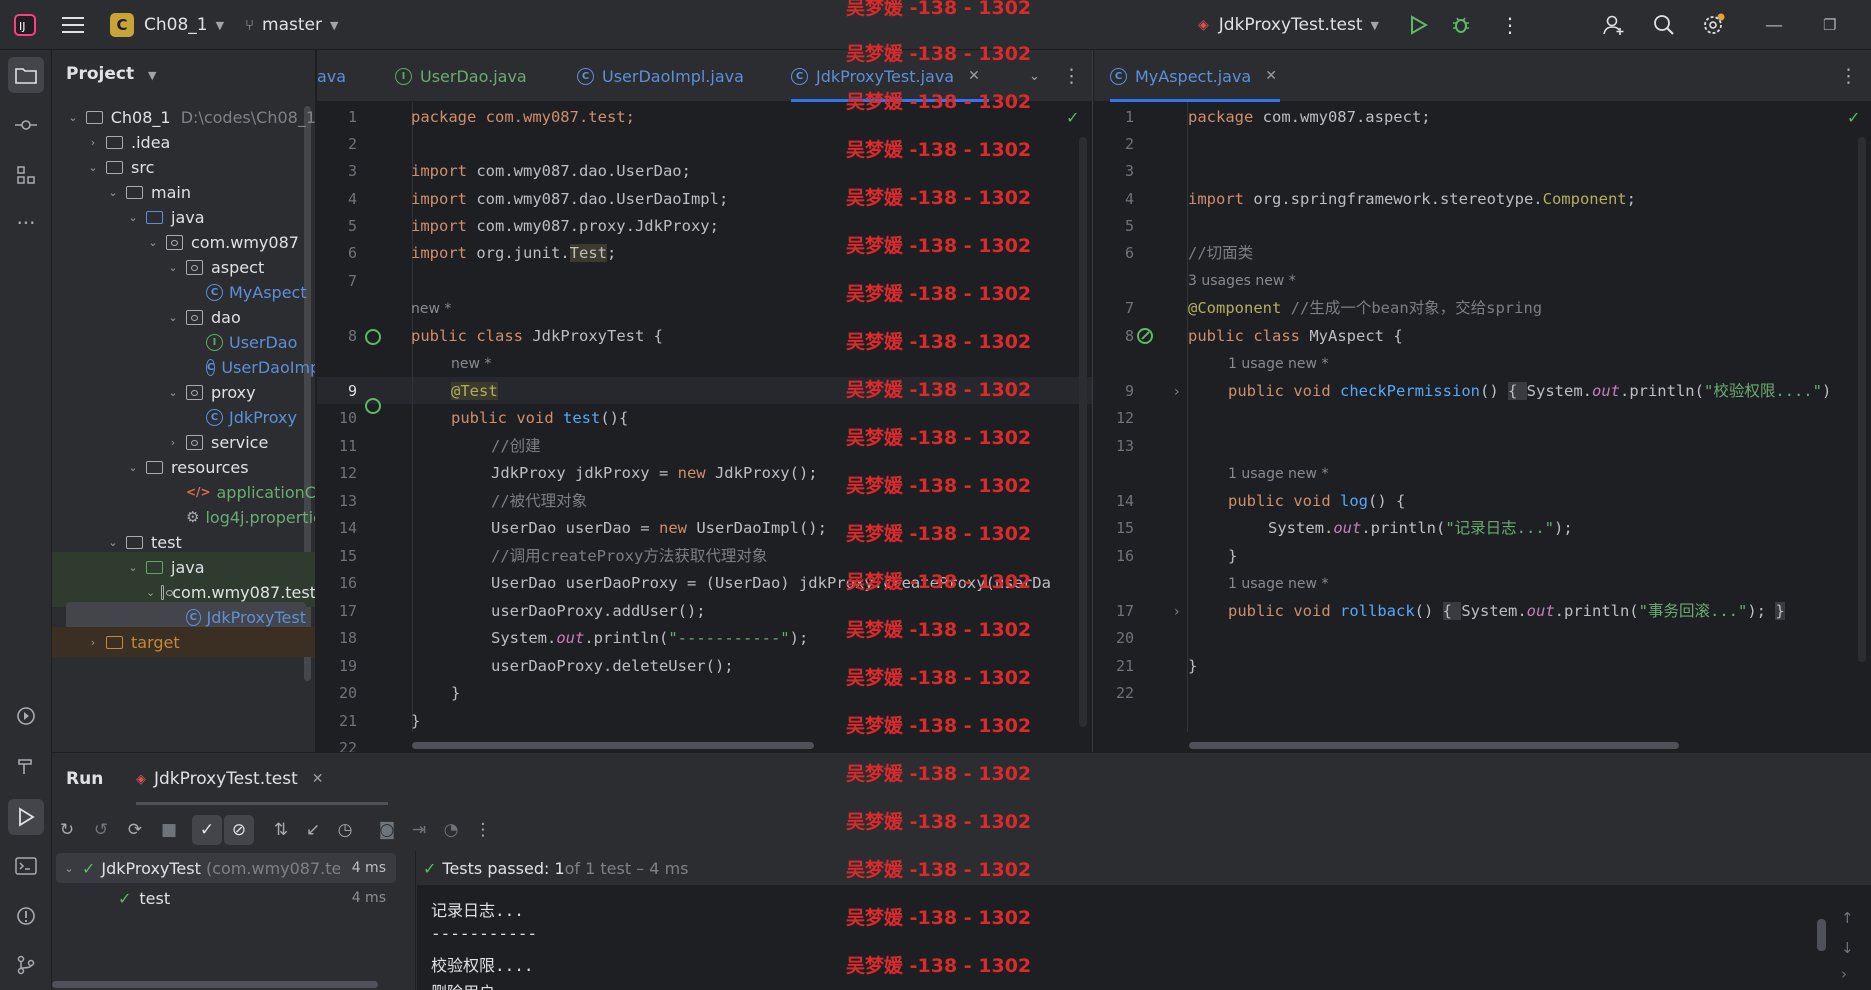  I want to click on import-tests-icon: ↙, so click(313, 830).